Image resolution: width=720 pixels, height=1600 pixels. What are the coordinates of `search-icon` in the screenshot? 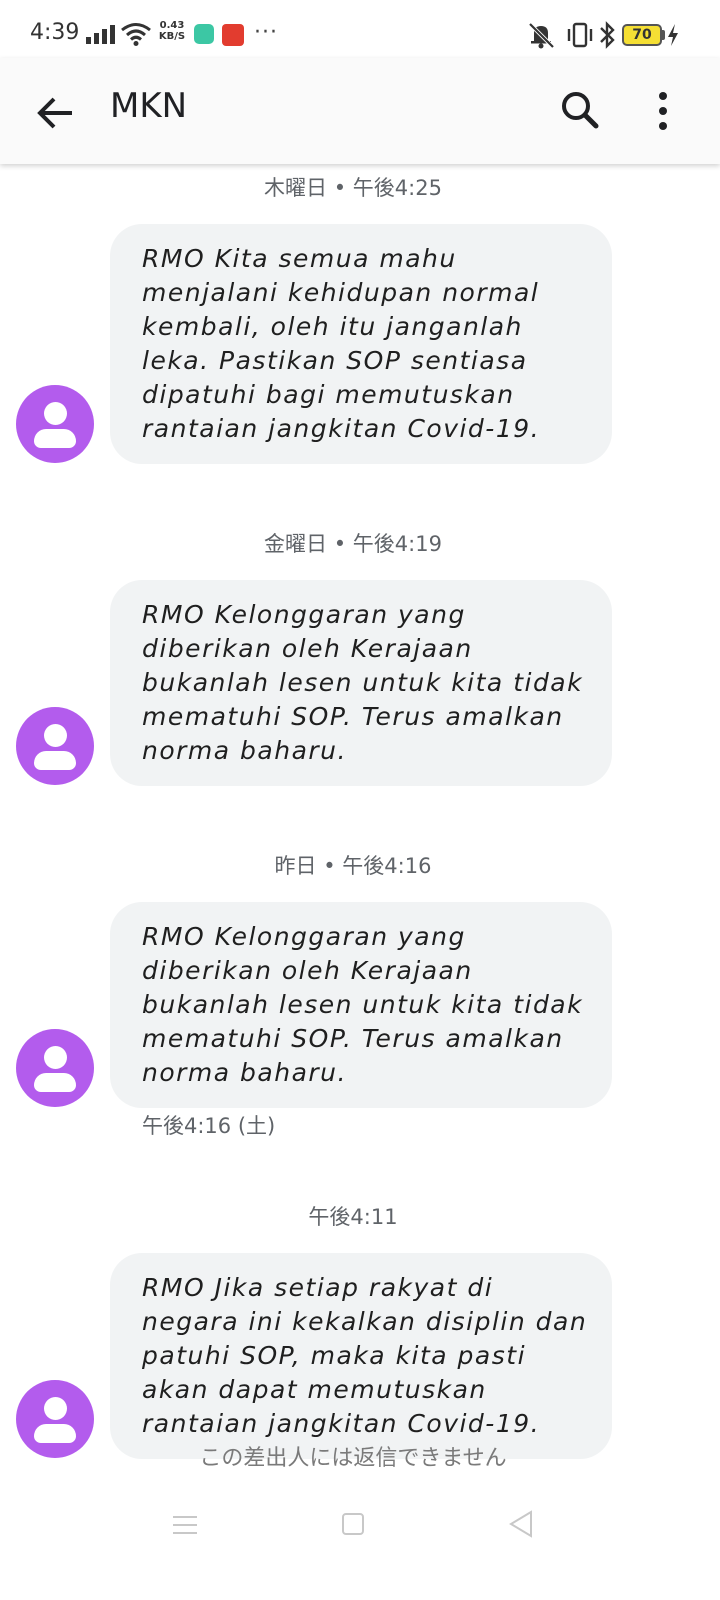 It's located at (581, 111).